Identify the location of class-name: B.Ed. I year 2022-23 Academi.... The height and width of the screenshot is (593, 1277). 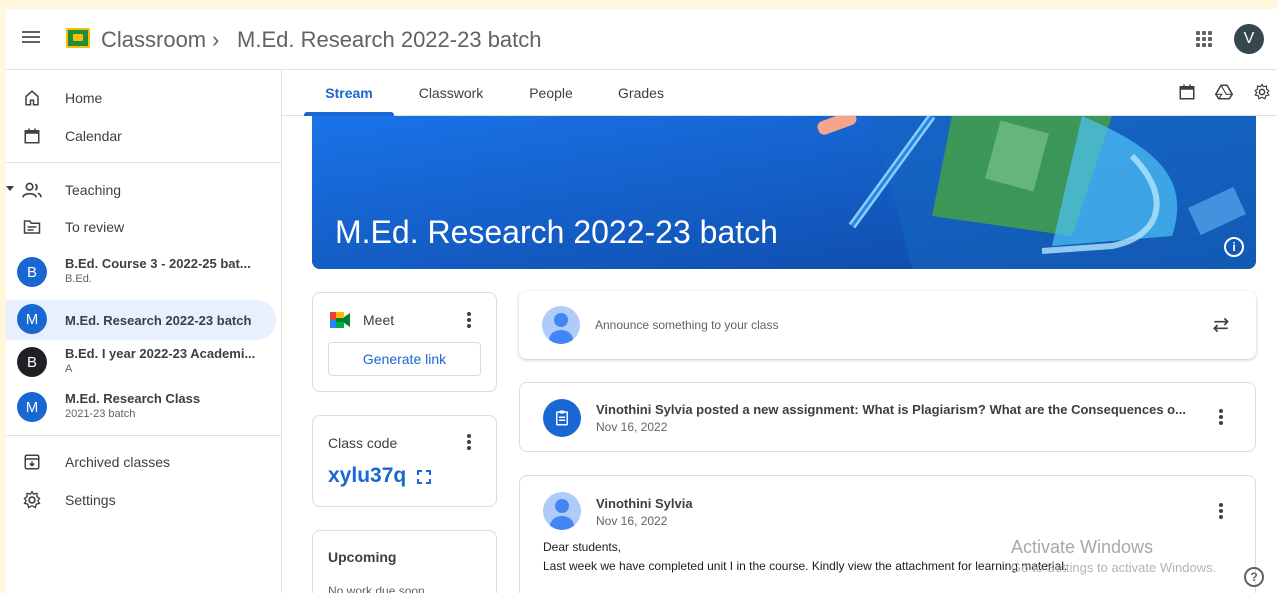
(160, 353).